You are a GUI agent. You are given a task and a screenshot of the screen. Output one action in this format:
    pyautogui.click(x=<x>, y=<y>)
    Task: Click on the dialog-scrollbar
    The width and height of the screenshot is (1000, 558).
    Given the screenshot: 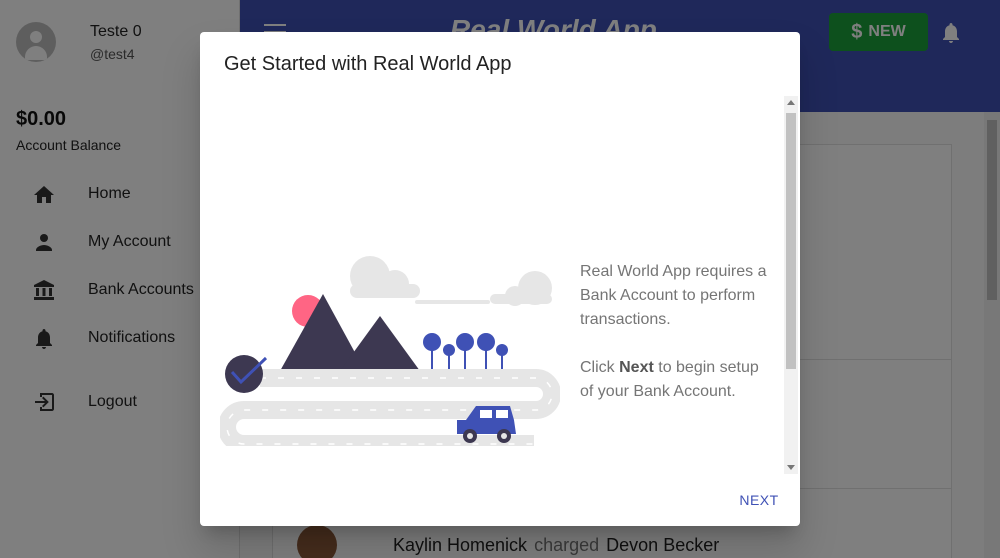 What is the action you would take?
    pyautogui.click(x=791, y=285)
    